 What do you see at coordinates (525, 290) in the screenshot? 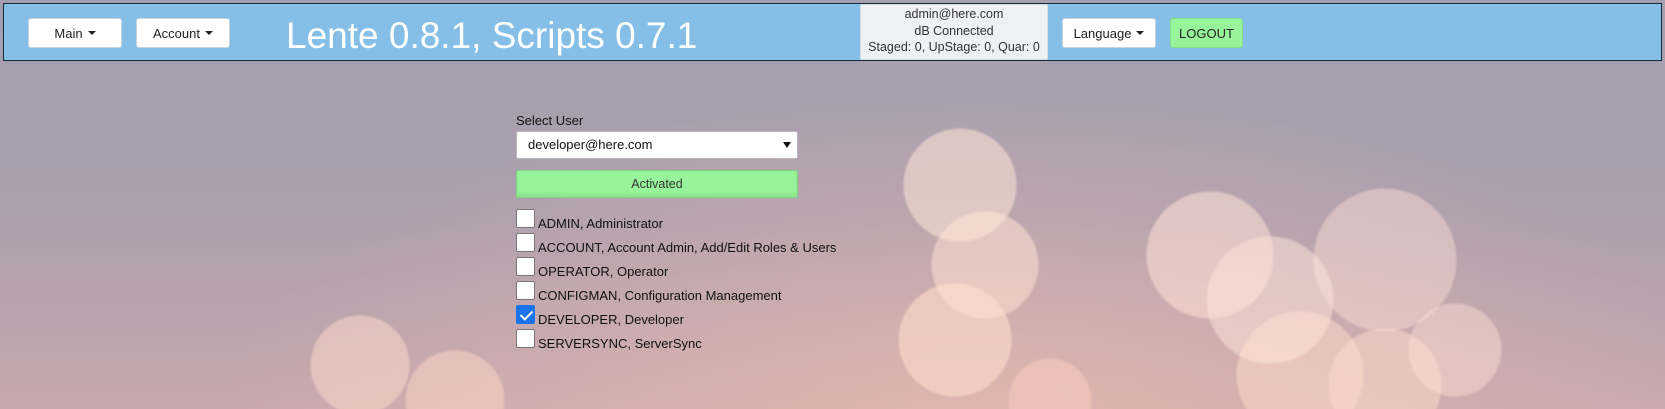
I see `role-checkbox-configman` at bounding box center [525, 290].